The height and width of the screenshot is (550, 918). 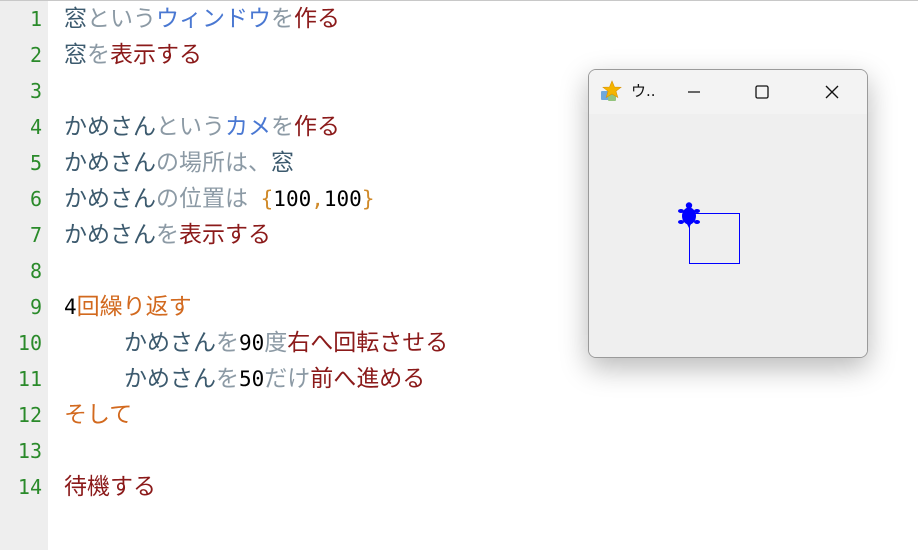 What do you see at coordinates (252, 343) in the screenshot?
I see `code-token: 90` at bounding box center [252, 343].